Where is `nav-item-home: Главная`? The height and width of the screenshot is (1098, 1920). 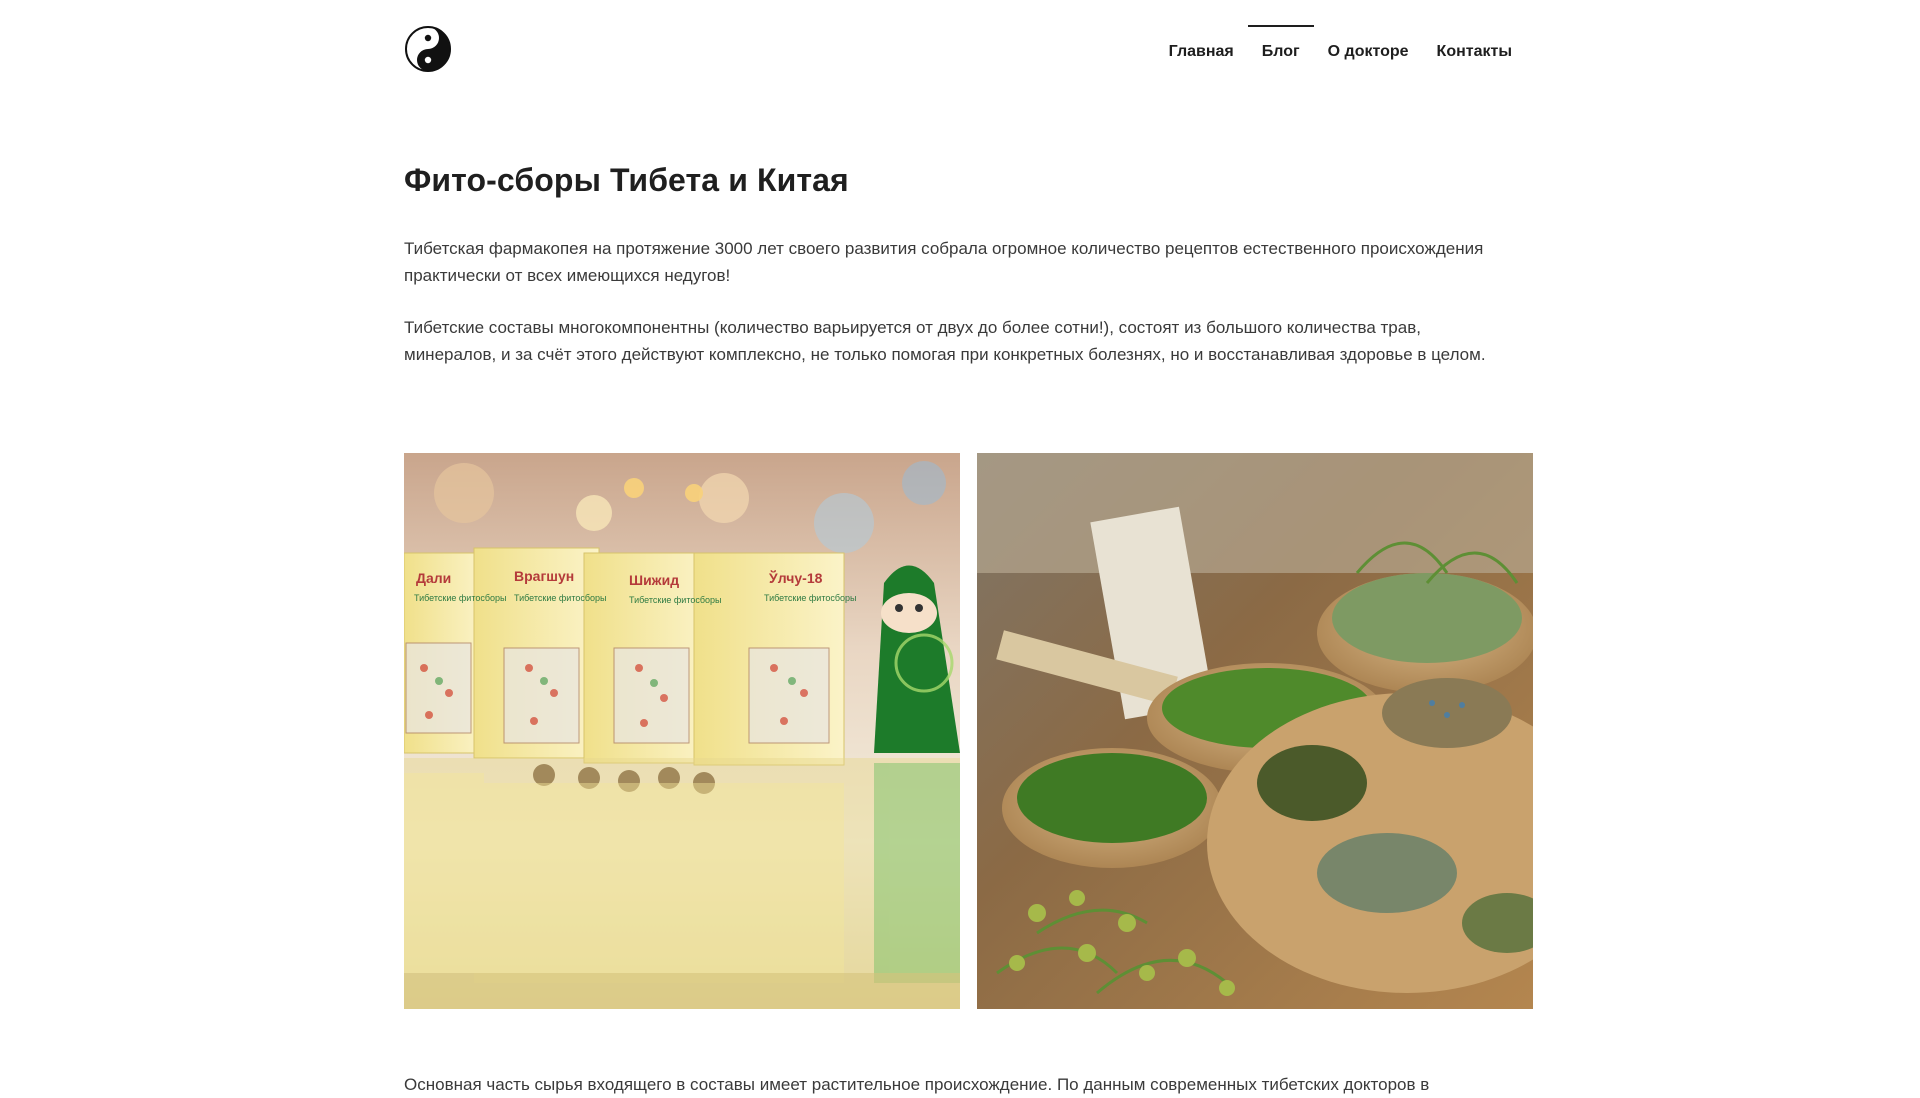 nav-item-home: Главная is located at coordinates (1201, 43).